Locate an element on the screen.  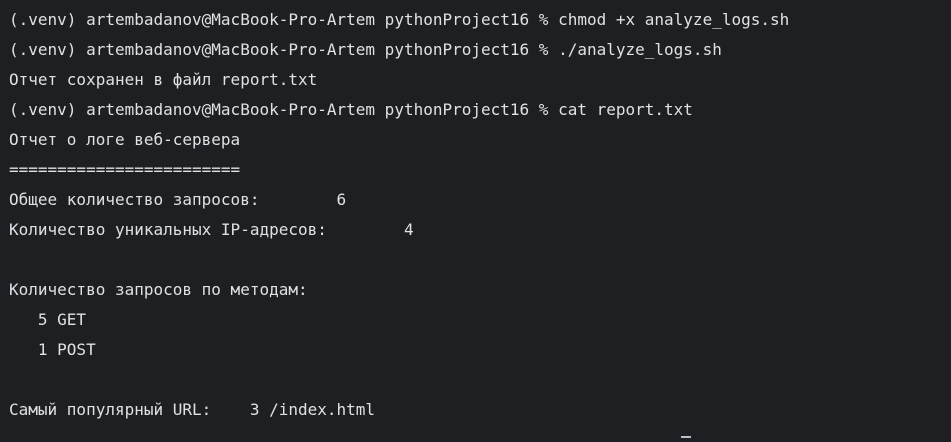
terminal-line: Количество запросов по методам: is located at coordinates (158, 289).